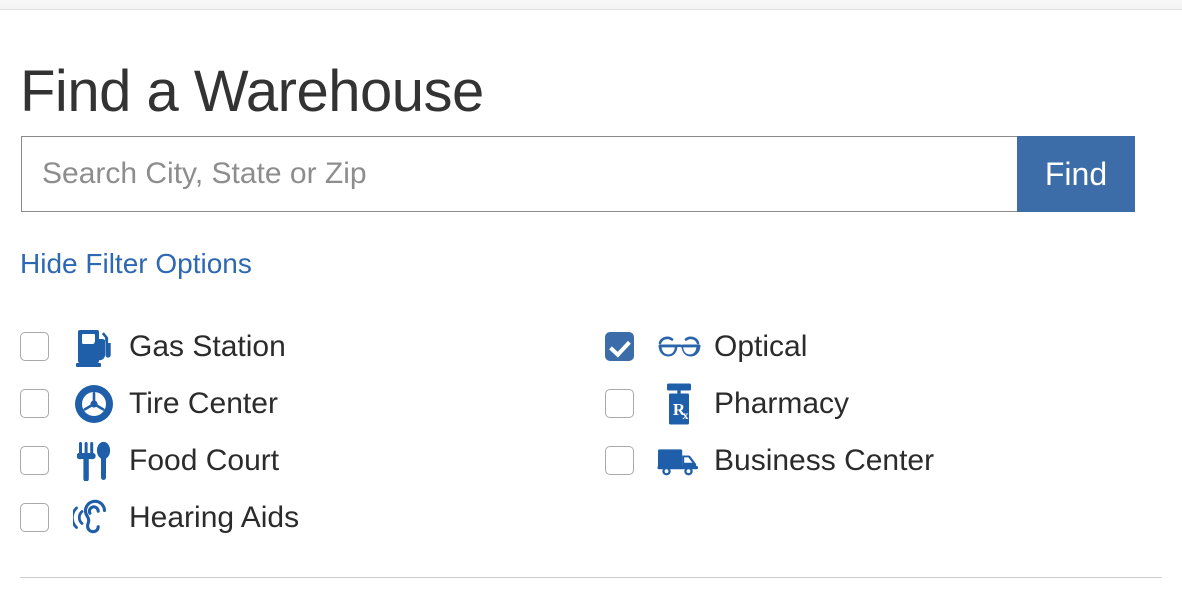 The height and width of the screenshot is (592, 1182). Describe the element at coordinates (824, 460) in the screenshot. I see `filter-label: Business Center` at that location.